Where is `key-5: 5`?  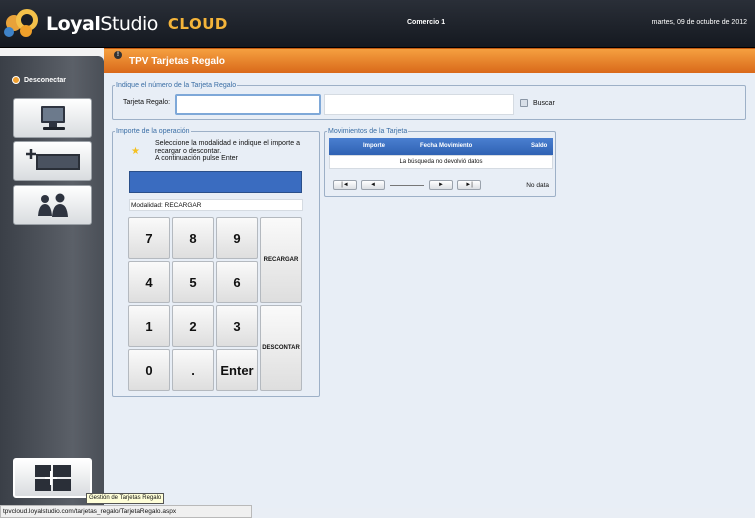
key-5: 5 is located at coordinates (193, 282).